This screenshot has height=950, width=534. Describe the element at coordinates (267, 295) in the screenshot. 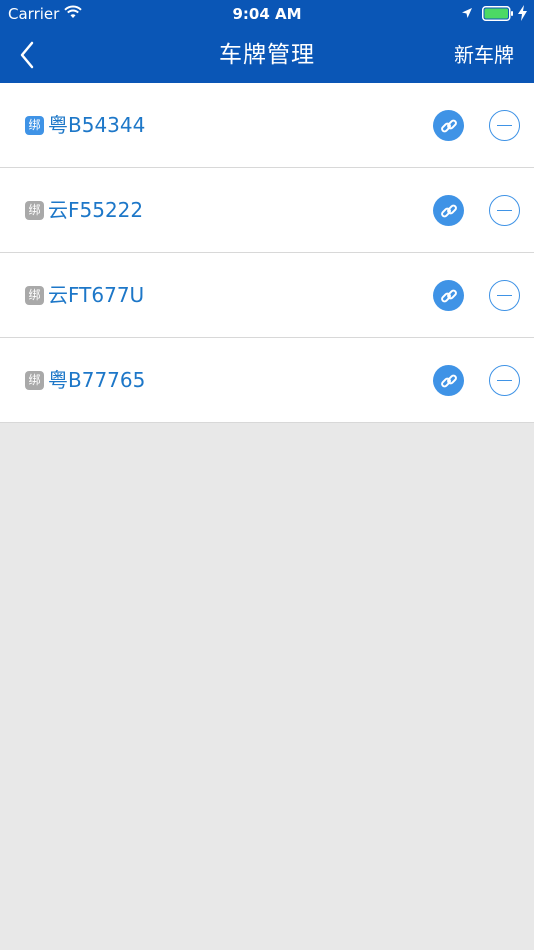

I see `list-item: 绑 云FT677U` at that location.